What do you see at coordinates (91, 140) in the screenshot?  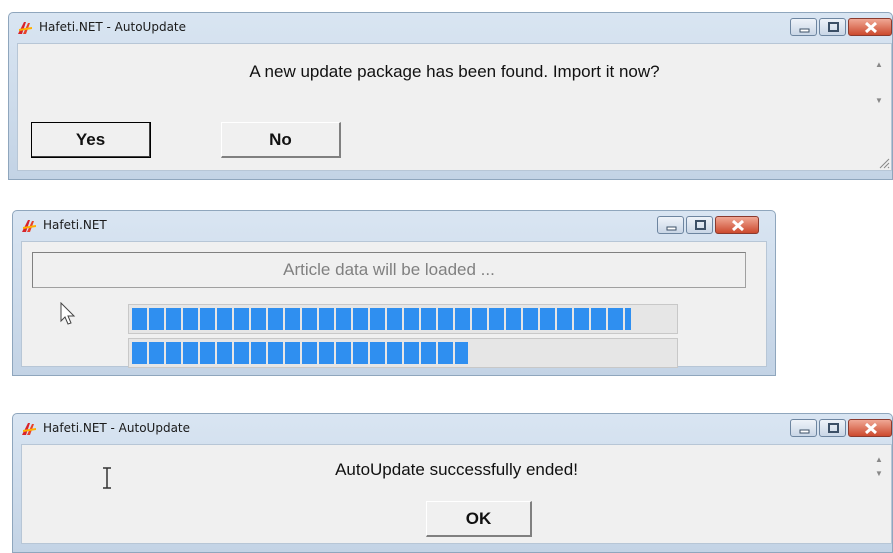 I see `yes-button: Yes` at bounding box center [91, 140].